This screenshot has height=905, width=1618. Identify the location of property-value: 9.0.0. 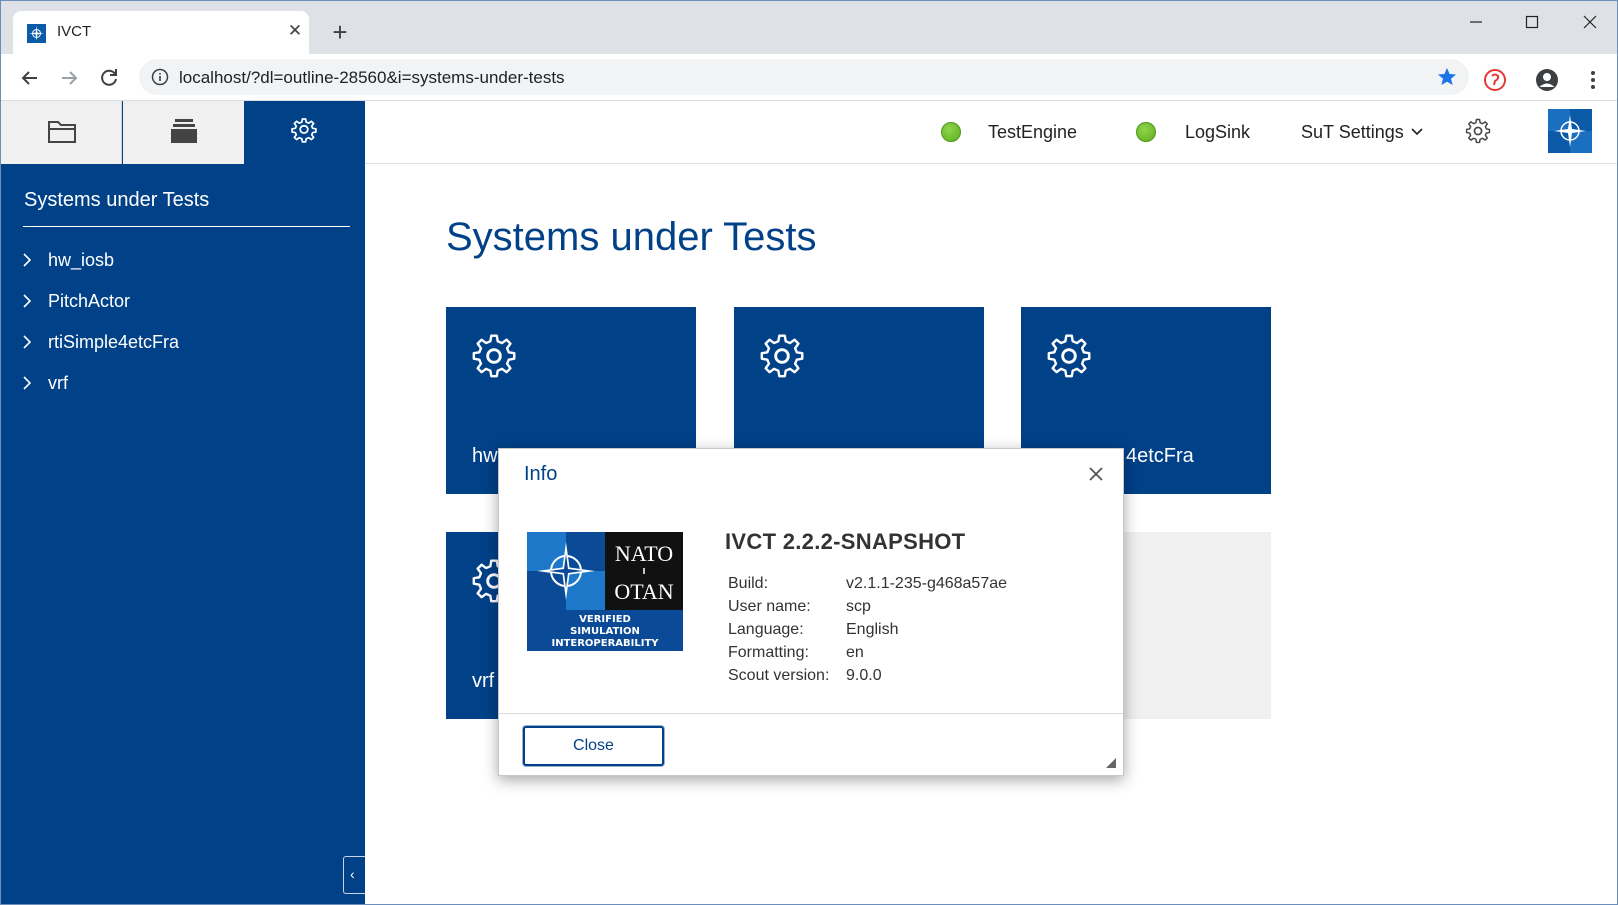
(864, 675).